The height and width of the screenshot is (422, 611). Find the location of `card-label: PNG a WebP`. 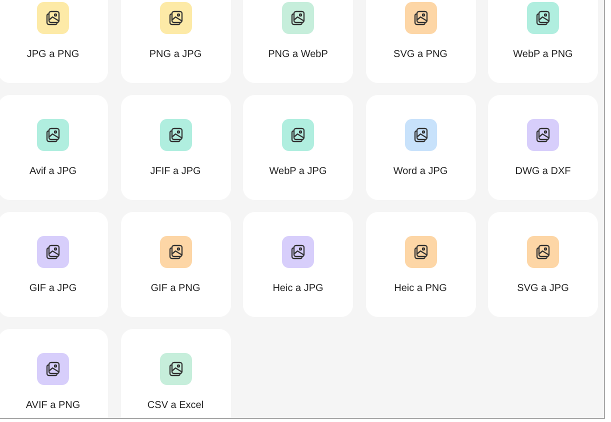

card-label: PNG a WebP is located at coordinates (298, 55).